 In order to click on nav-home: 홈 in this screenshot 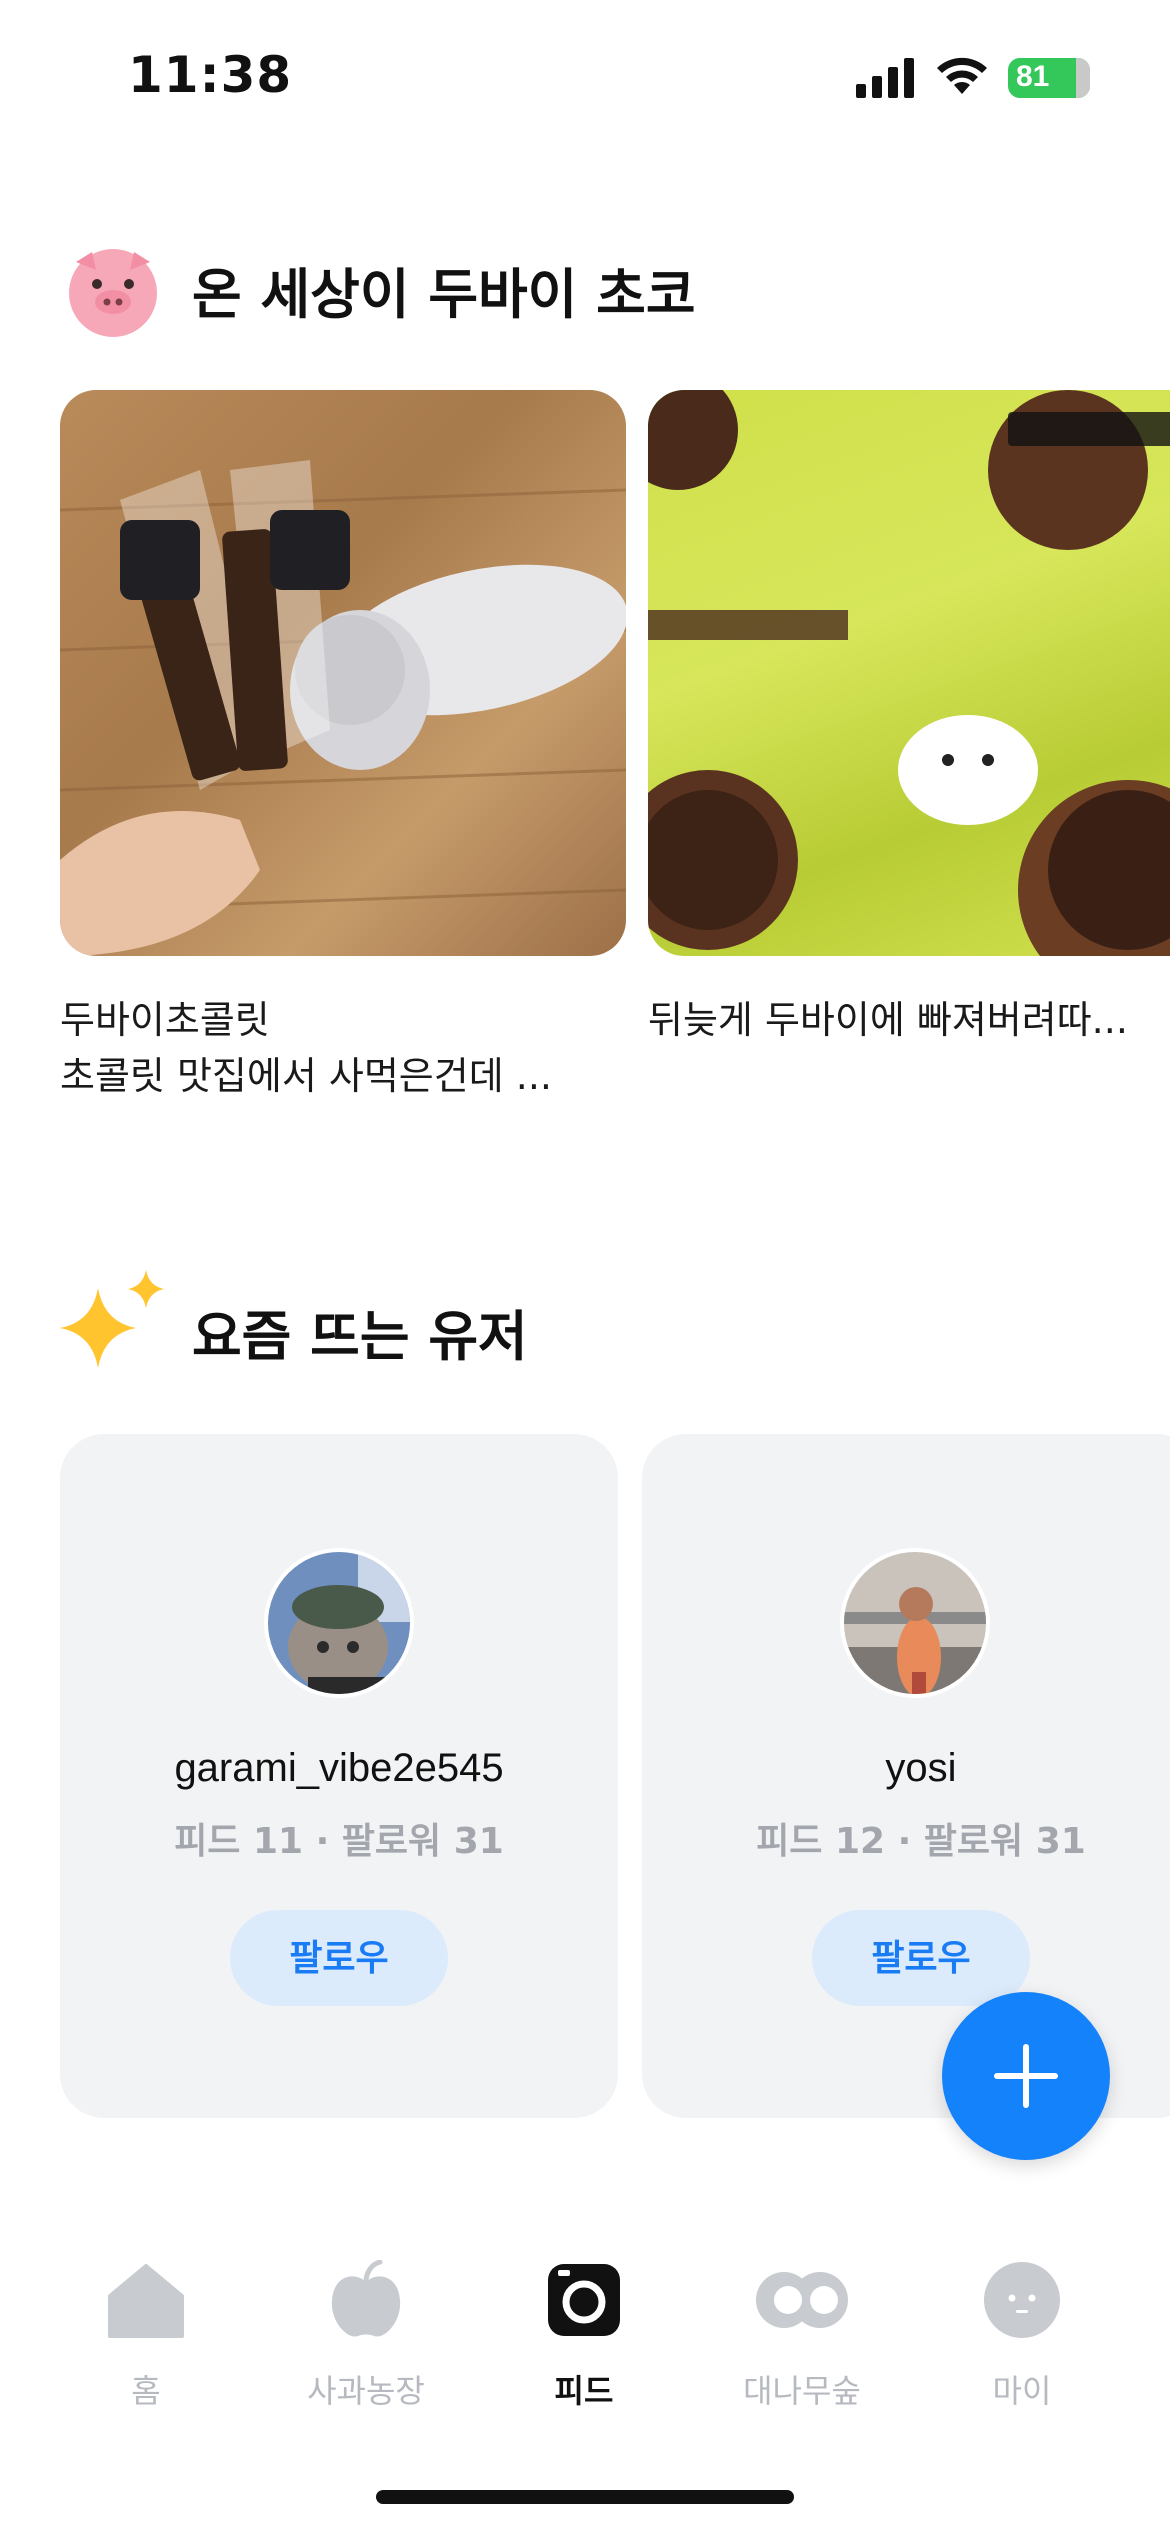, I will do `click(146, 2336)`.